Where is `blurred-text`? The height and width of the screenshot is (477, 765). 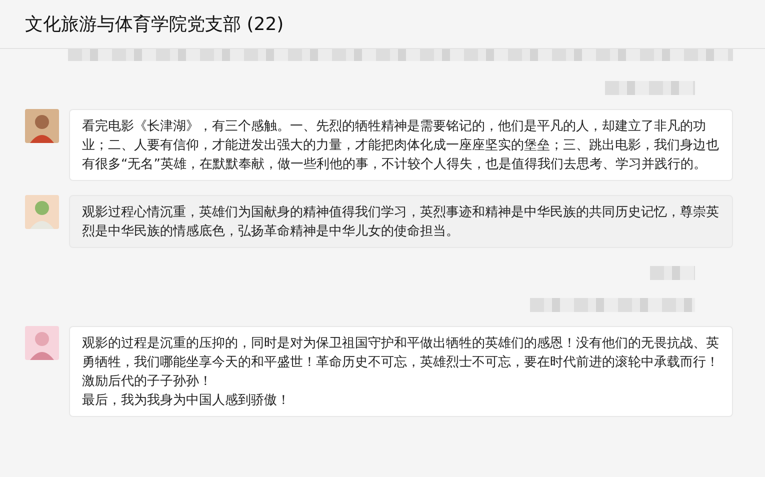 blurred-text is located at coordinates (672, 273).